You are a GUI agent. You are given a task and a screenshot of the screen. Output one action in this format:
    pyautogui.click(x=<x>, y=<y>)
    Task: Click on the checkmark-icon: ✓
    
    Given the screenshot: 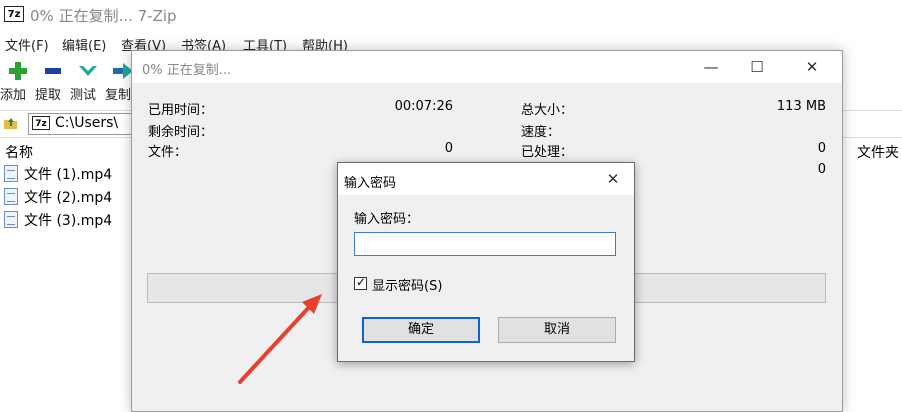 What is the action you would take?
    pyautogui.click(x=361, y=282)
    